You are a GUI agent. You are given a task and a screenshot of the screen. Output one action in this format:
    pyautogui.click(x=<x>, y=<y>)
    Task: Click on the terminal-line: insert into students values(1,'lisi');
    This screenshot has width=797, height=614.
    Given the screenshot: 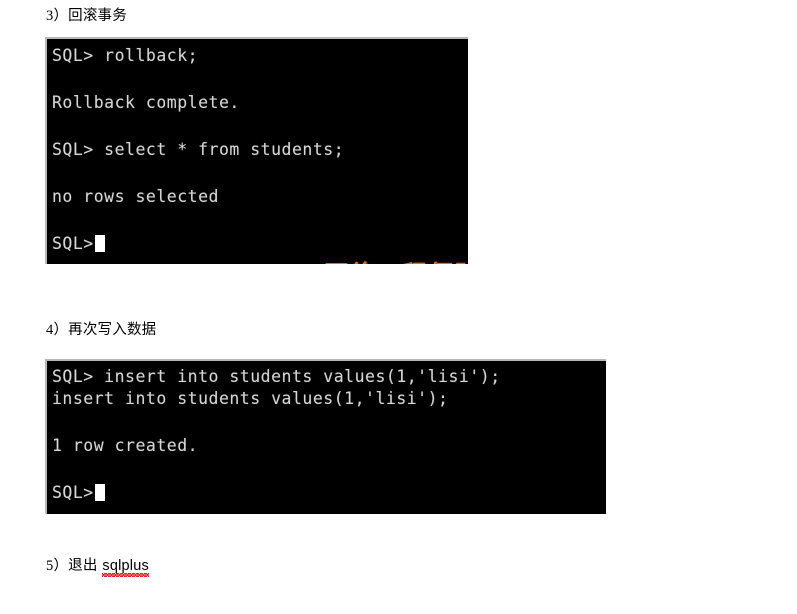 What is the action you would take?
    pyautogui.click(x=250, y=398)
    